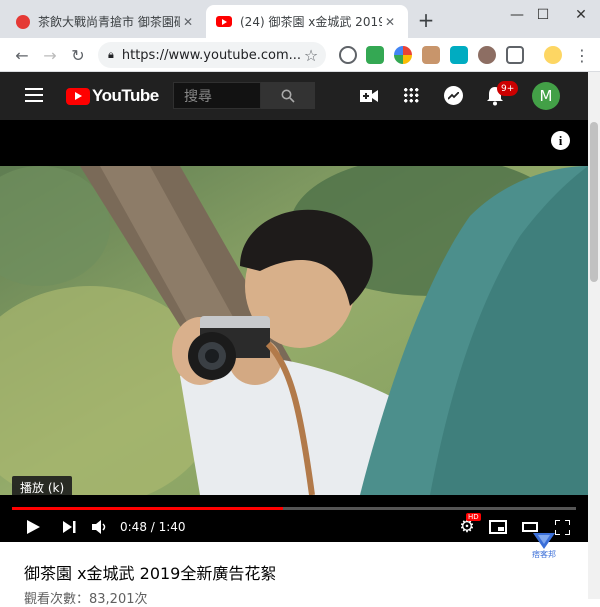 This screenshot has height=607, width=600. I want to click on search-button, so click(288, 95).